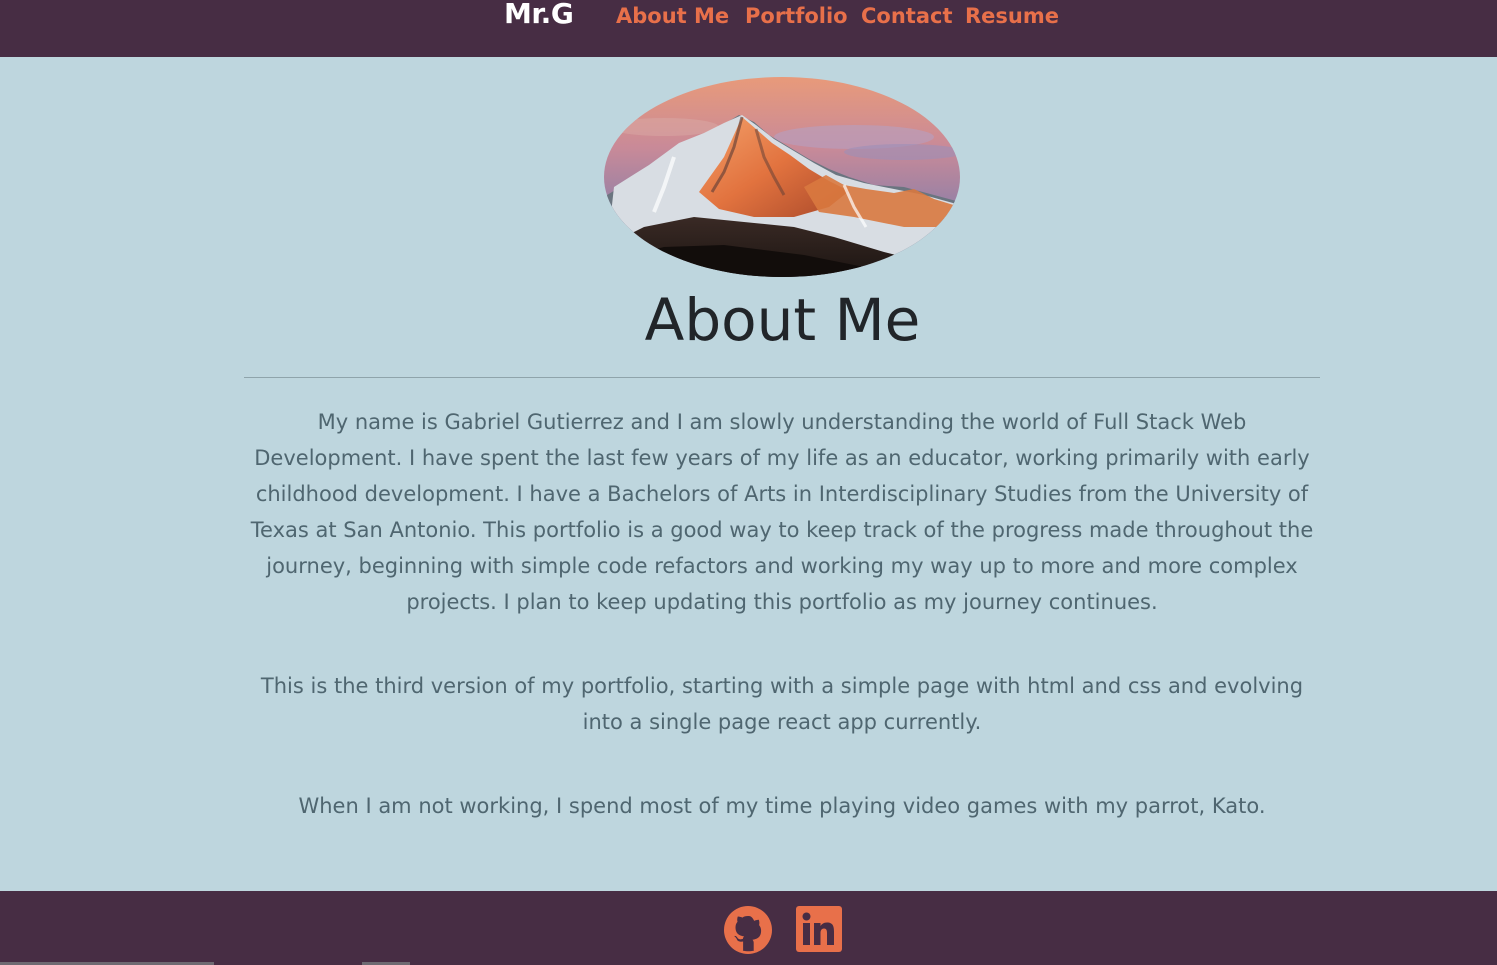 The height and width of the screenshot is (965, 1497). I want to click on hero-mountain-image, so click(782, 177).